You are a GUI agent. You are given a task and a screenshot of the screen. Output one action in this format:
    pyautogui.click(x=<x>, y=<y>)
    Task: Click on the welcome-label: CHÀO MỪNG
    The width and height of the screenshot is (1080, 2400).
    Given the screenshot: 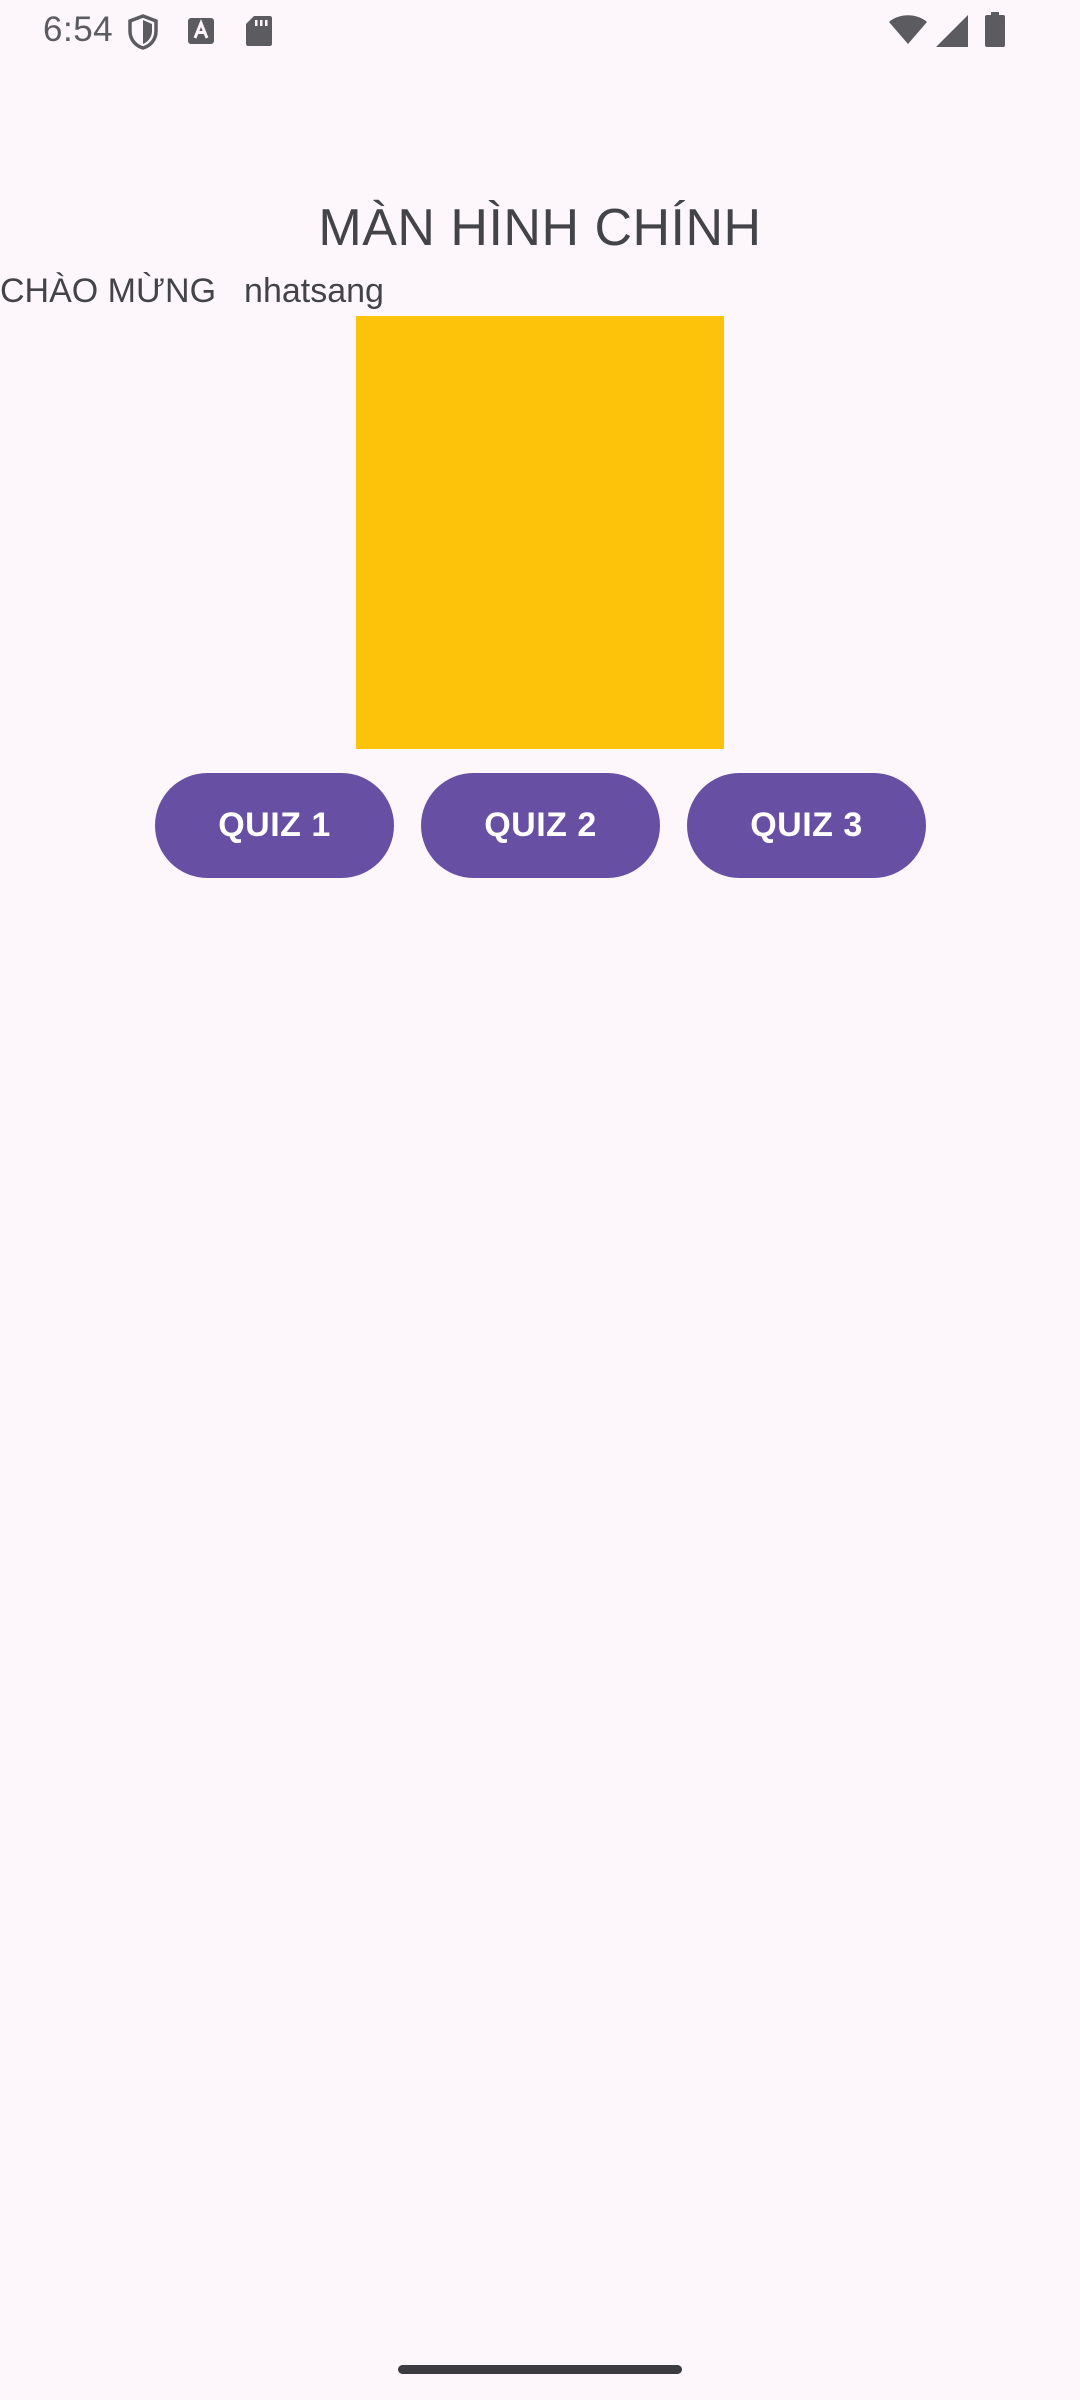 What is the action you would take?
    pyautogui.click(x=108, y=291)
    